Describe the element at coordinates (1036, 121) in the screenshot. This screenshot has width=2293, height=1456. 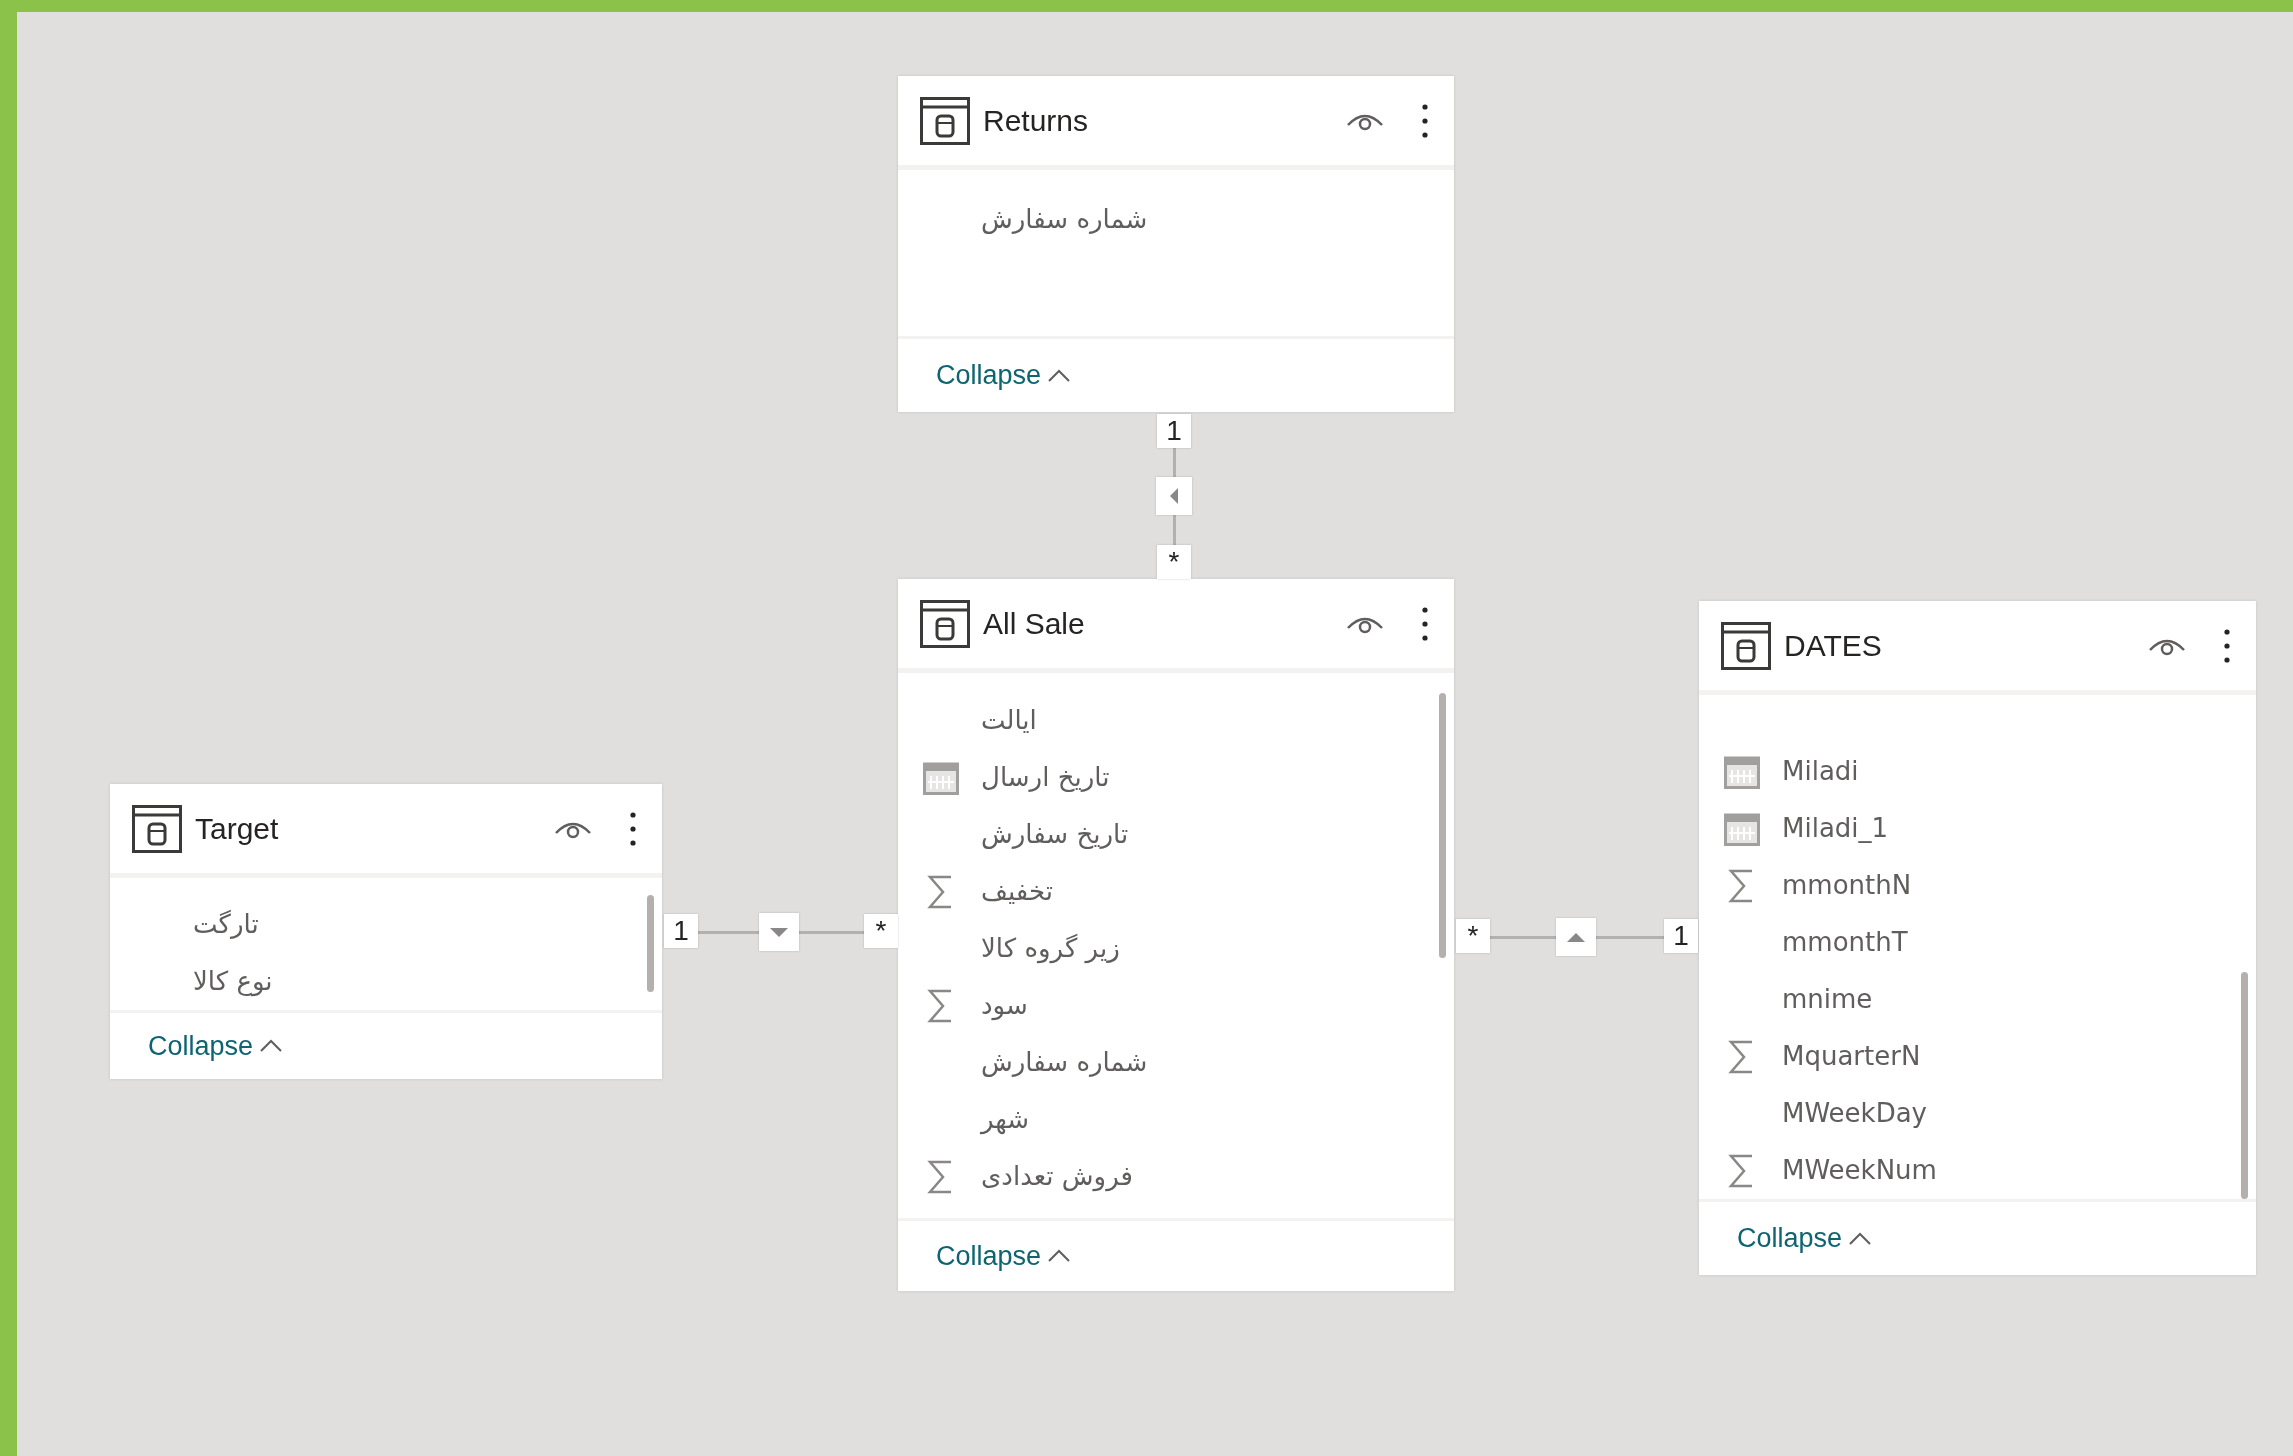
I see `table-title: Returns` at that location.